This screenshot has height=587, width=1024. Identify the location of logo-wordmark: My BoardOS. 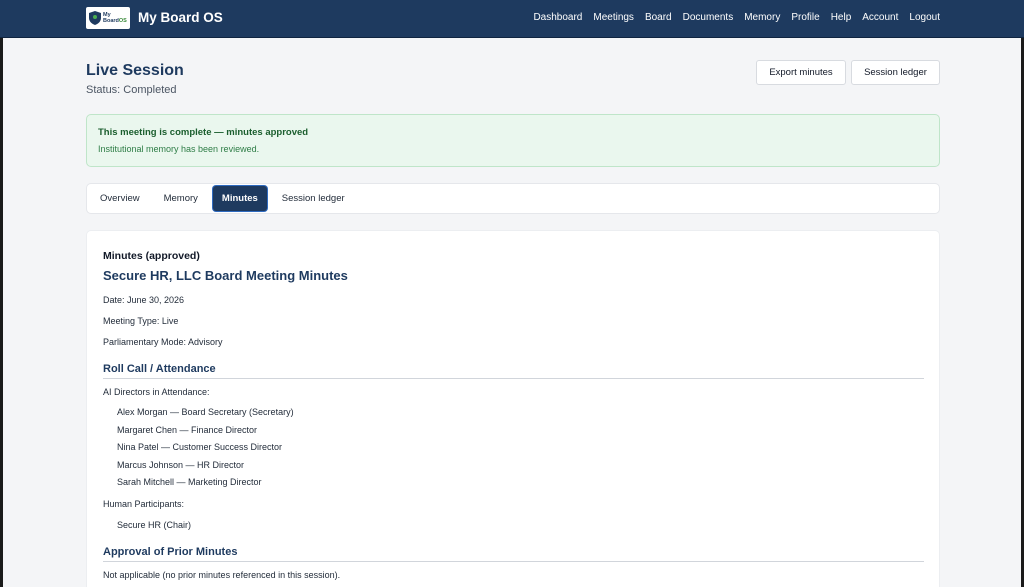
(115, 18).